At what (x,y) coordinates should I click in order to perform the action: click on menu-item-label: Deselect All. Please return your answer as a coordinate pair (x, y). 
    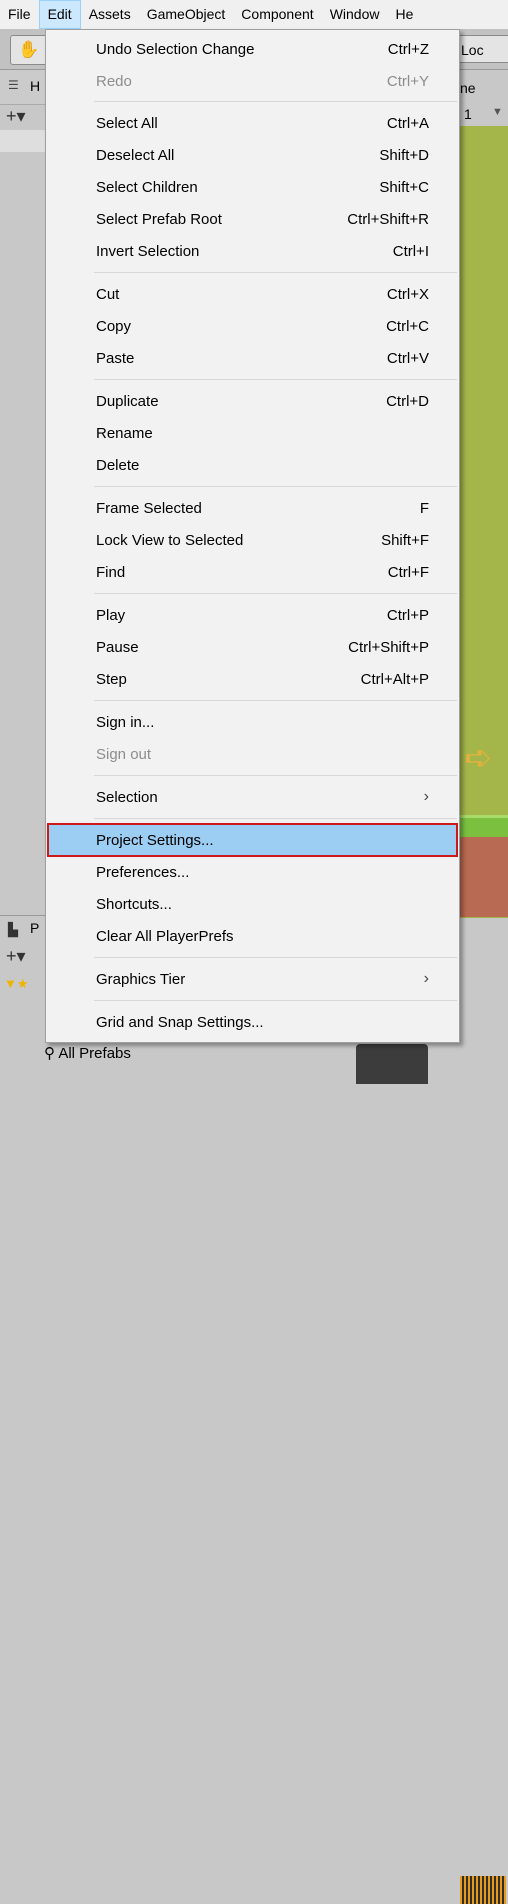
    Looking at the image, I should click on (135, 155).